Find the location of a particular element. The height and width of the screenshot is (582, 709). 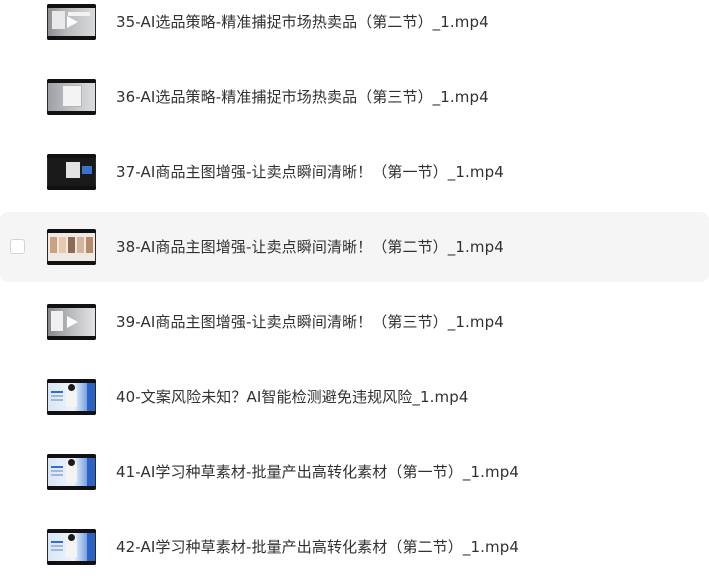

file-row: 37-AI商品主图增强-让卖点瞬间清晰！（第一节）_1.mp4 is located at coordinates (354, 172).